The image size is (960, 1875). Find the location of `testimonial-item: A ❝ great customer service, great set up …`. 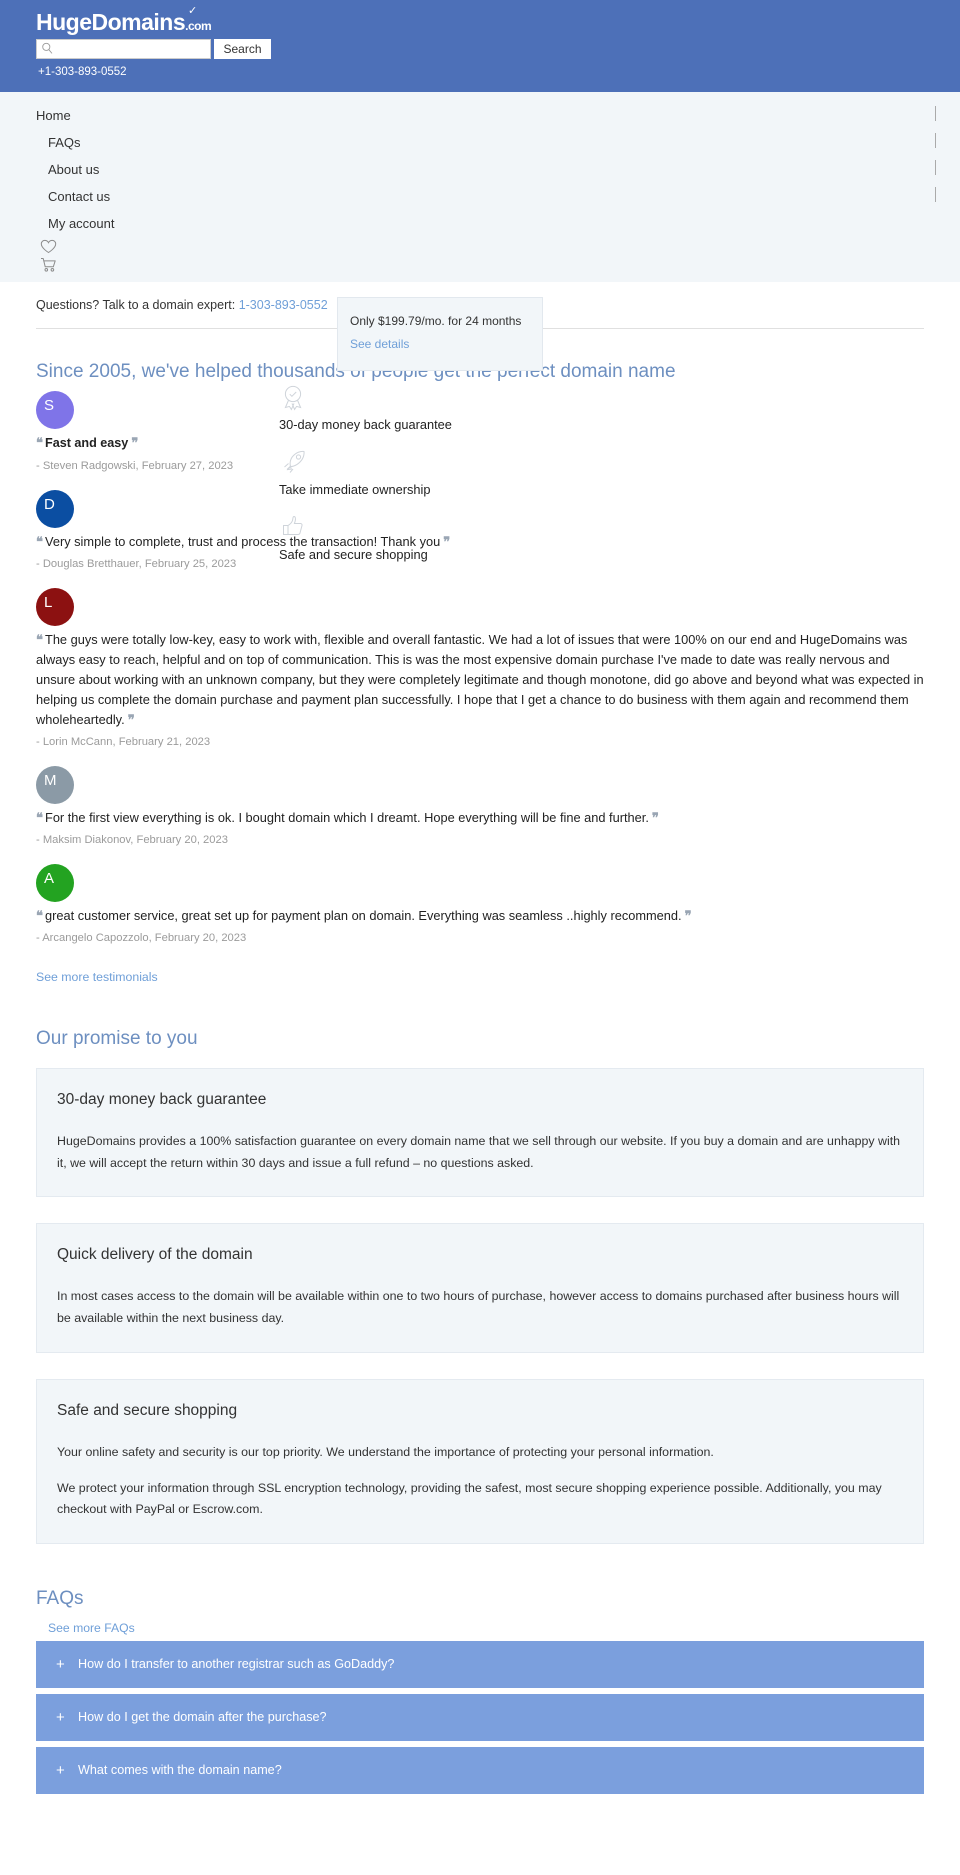

testimonial-item: A ❝ great customer service, great set up … is located at coordinates (480, 903).